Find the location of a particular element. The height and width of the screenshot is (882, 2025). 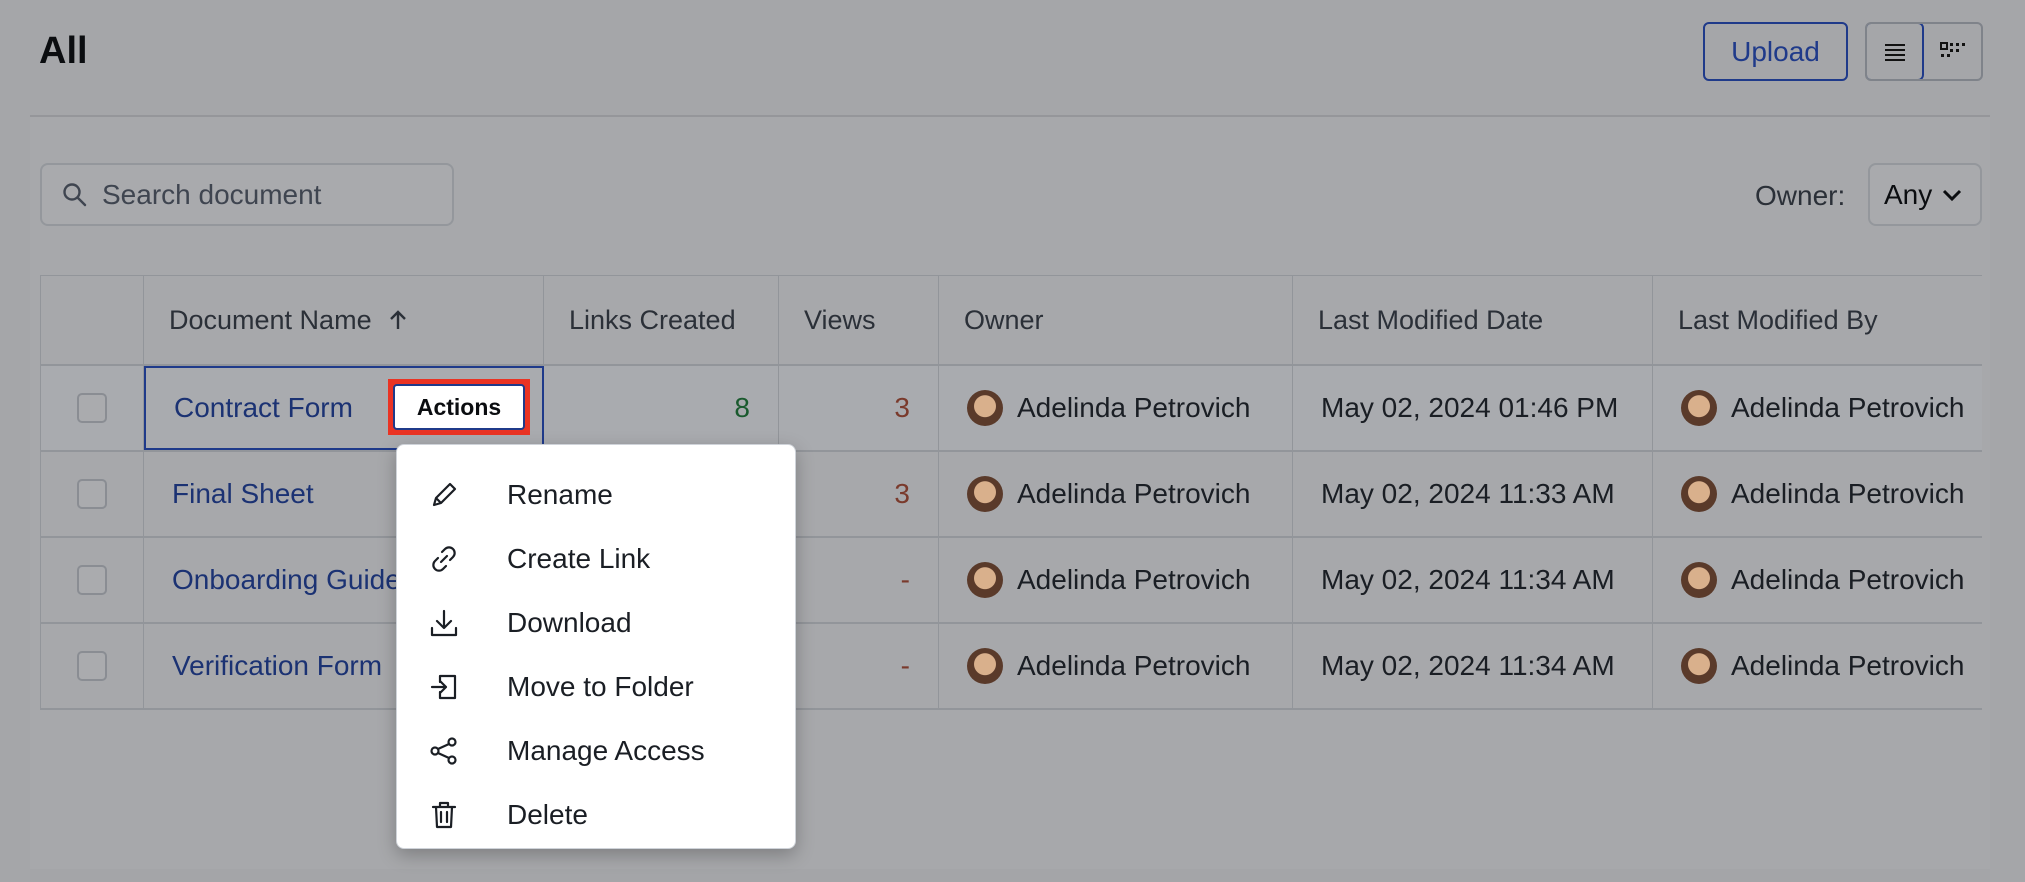

pencil-icon is located at coordinates (444, 495).